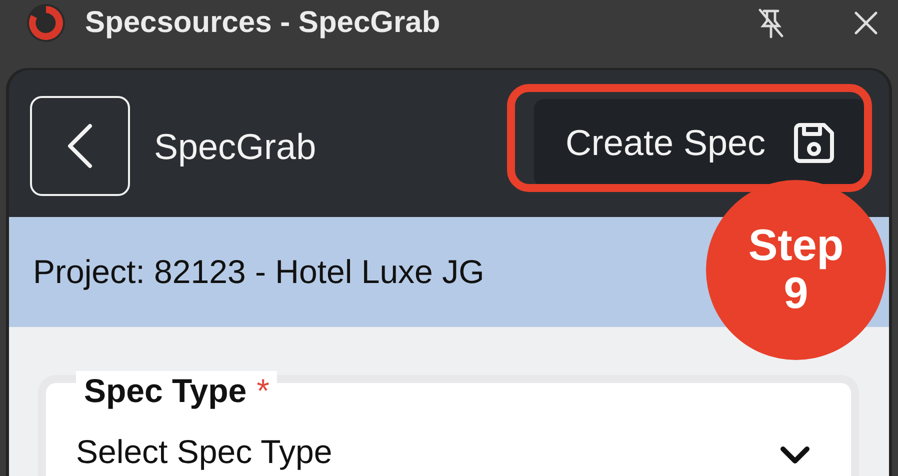  Describe the element at coordinates (258, 272) in the screenshot. I see `project-label: Project: 82123 - Hotel Luxe JG` at that location.